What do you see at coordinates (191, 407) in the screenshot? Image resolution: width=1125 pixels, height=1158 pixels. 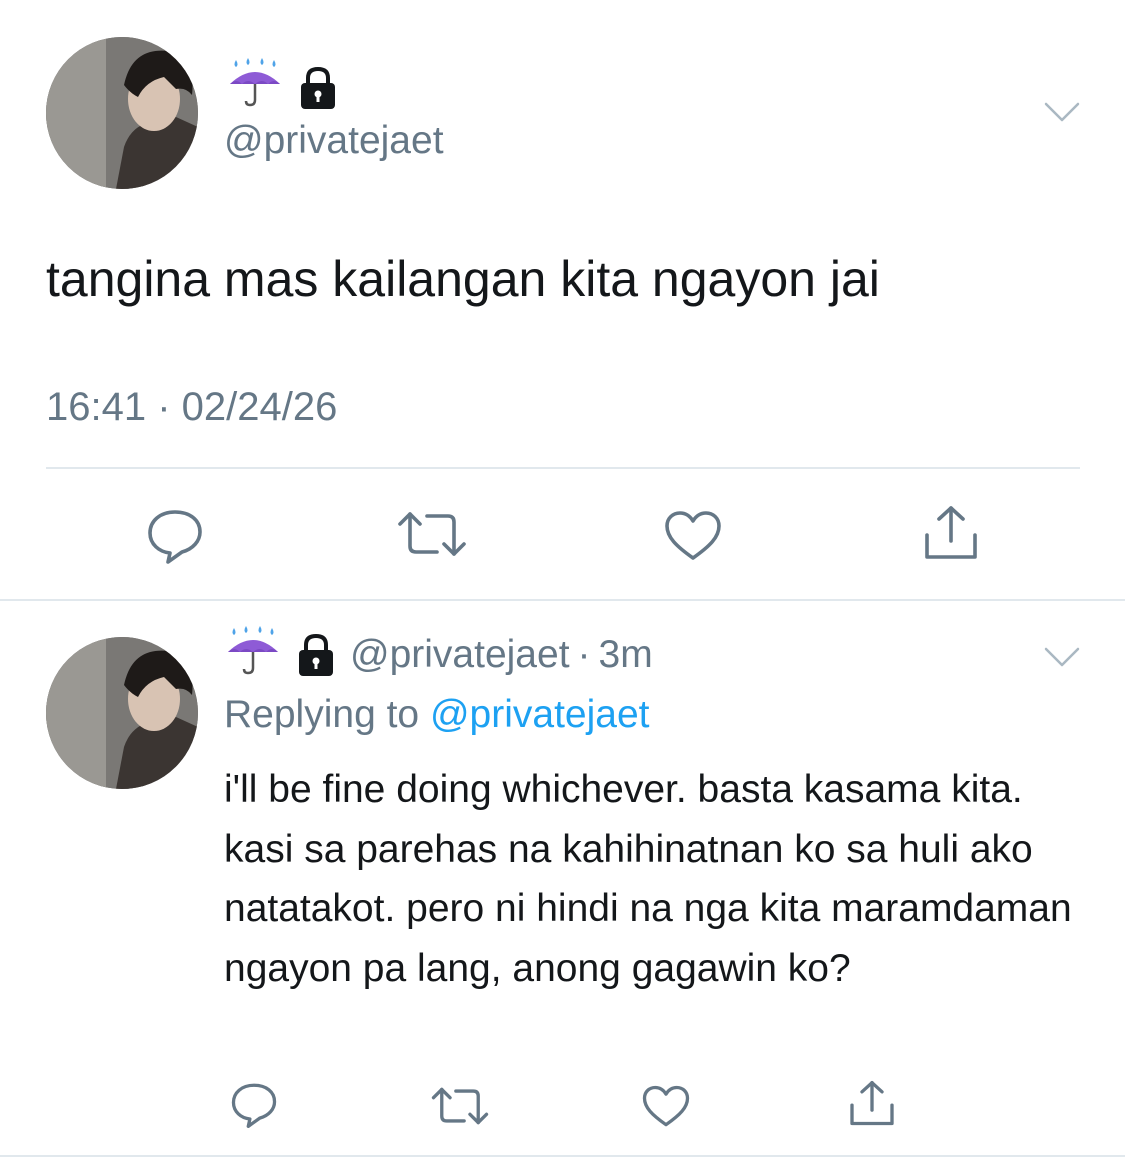 I see `tweet-timestamp: 16:41 · 02/24/26` at bounding box center [191, 407].